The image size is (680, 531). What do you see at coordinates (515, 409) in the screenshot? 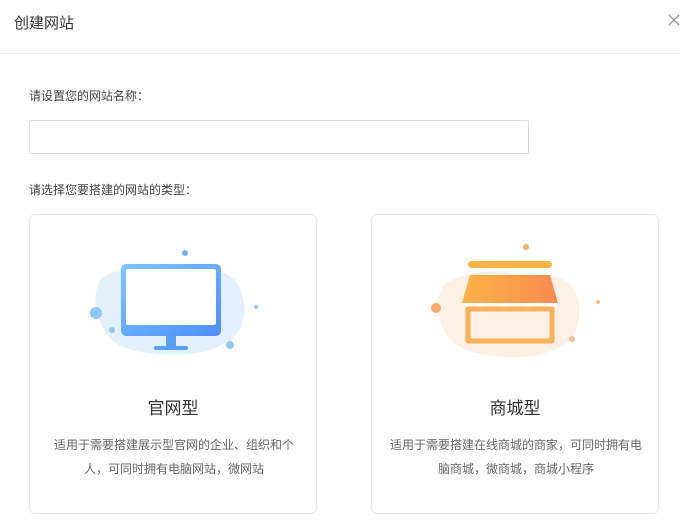
I see `type-card-shop-title: 商城型` at bounding box center [515, 409].